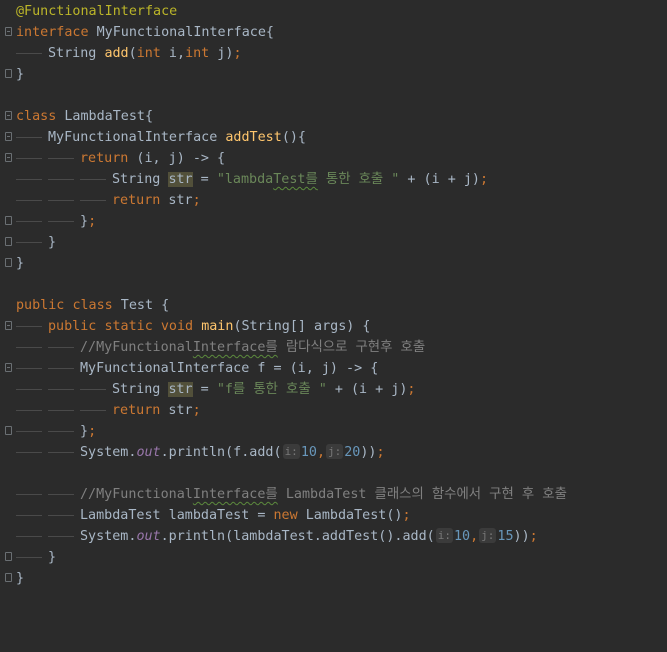 Image resolution: width=667 pixels, height=652 pixels. I want to click on code-line: return (i, j) -> {, so click(333, 158).